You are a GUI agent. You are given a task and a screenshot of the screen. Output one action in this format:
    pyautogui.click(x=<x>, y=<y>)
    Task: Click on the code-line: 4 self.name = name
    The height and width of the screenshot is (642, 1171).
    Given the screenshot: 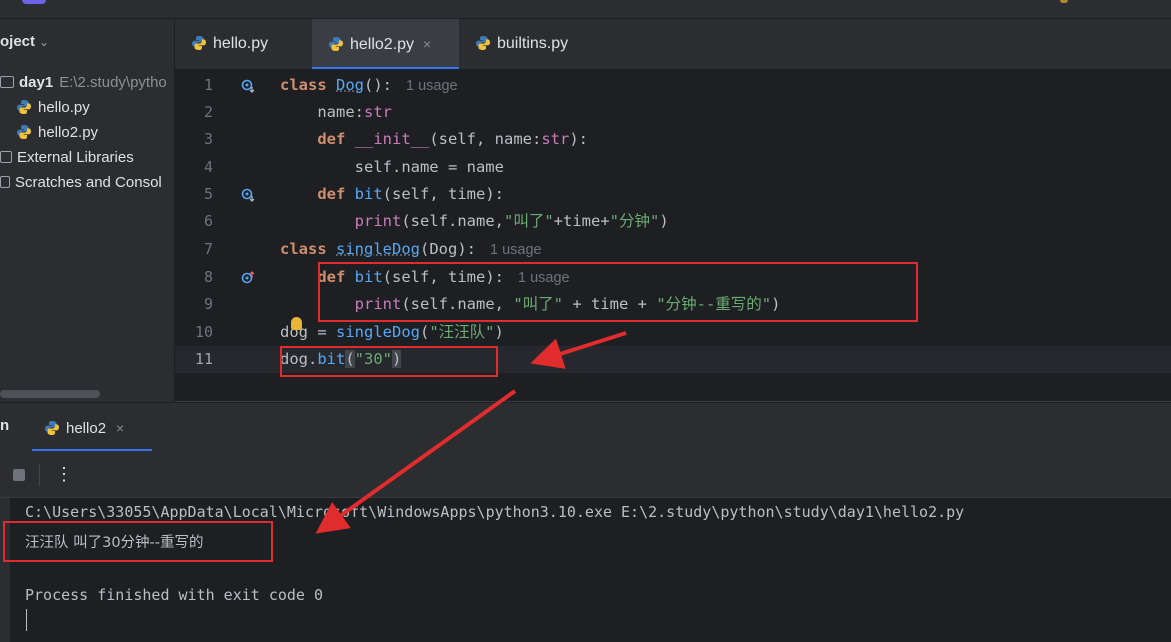 What is the action you would take?
    pyautogui.click(x=673, y=167)
    